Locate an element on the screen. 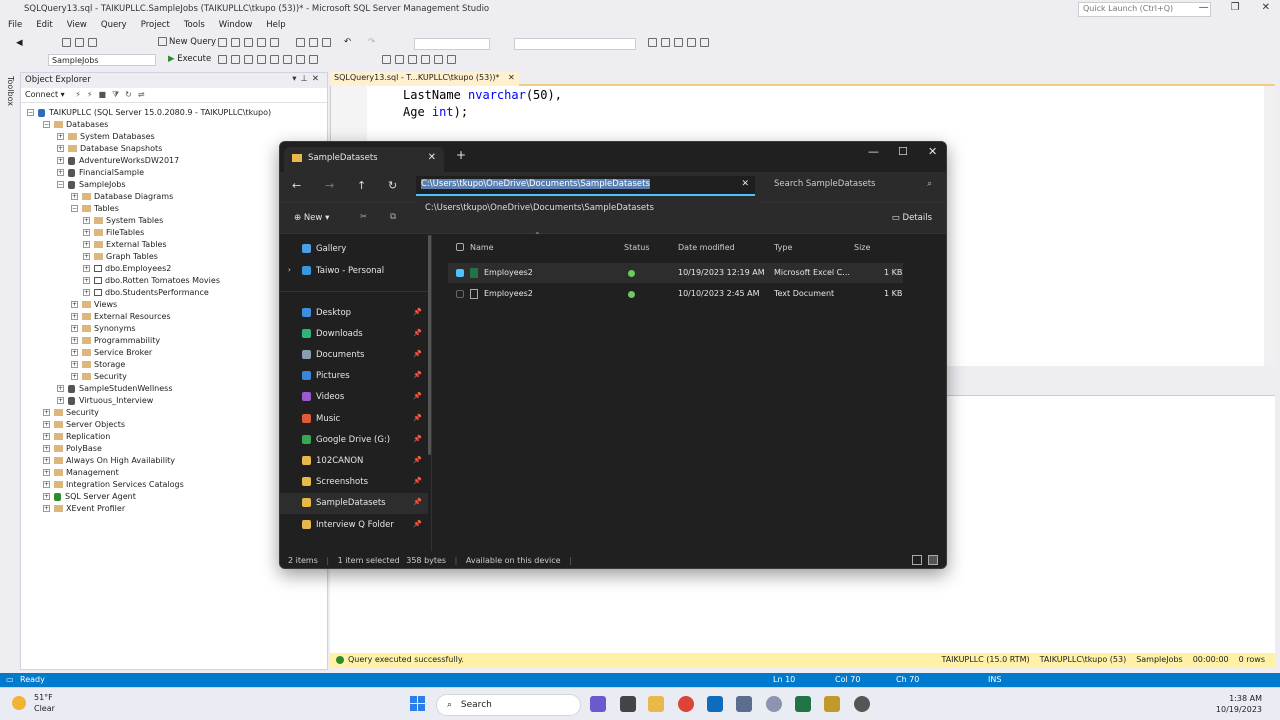 This screenshot has width=1280, height=720. tree-node: − Databases is located at coordinates (75, 125).